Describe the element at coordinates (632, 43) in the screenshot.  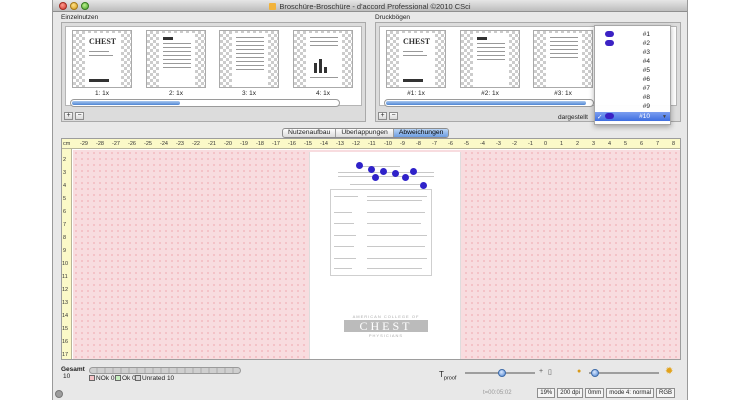
I see `popup-item-2: #2` at that location.